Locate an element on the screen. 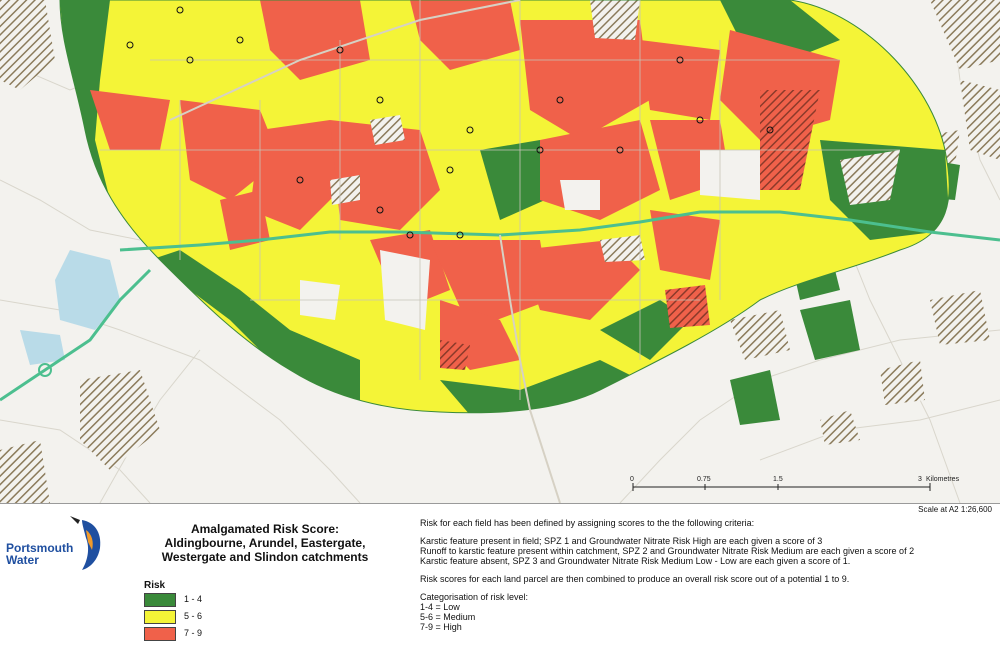 Image resolution: width=1000 pixels, height=646 pixels. scale-tick-0: 0 is located at coordinates (632, 479).